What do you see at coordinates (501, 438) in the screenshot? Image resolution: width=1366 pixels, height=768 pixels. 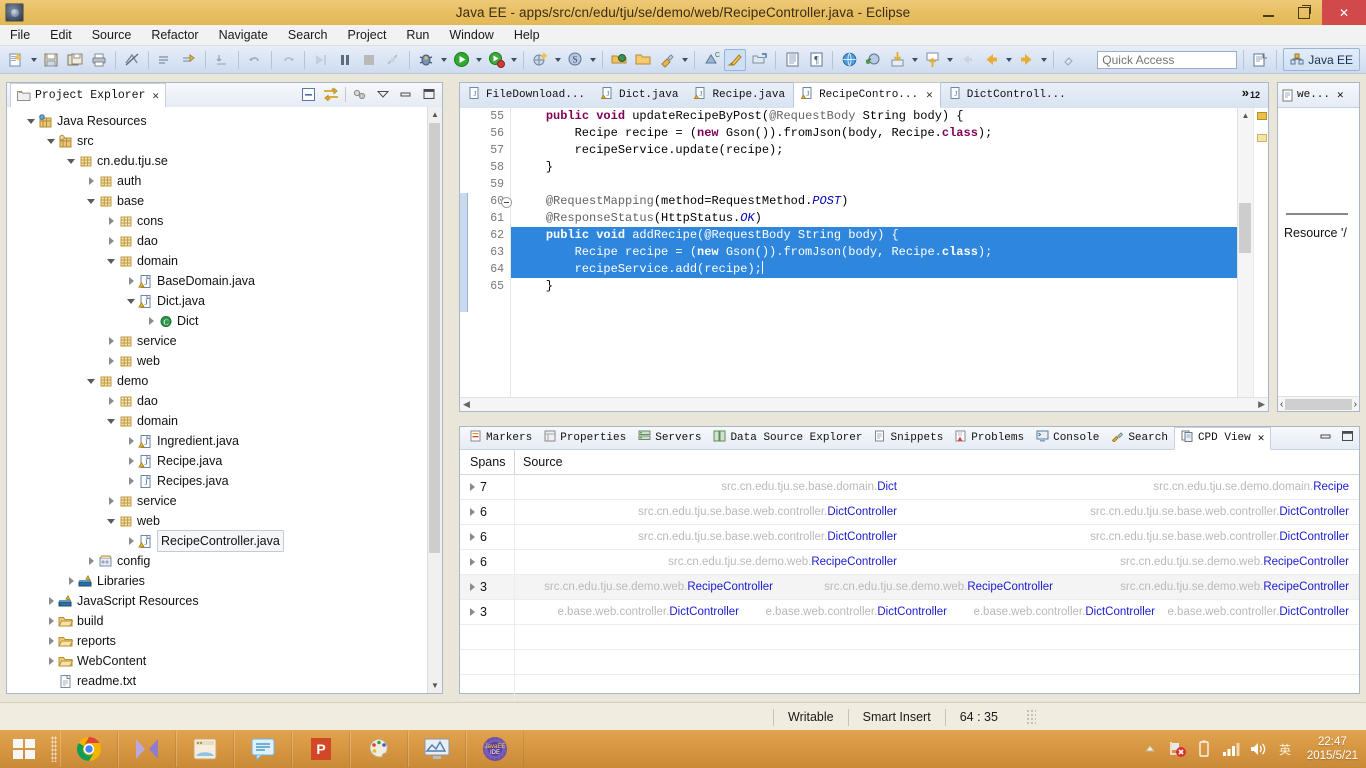 I see `bottom-tab-markers: Markers` at bounding box center [501, 438].